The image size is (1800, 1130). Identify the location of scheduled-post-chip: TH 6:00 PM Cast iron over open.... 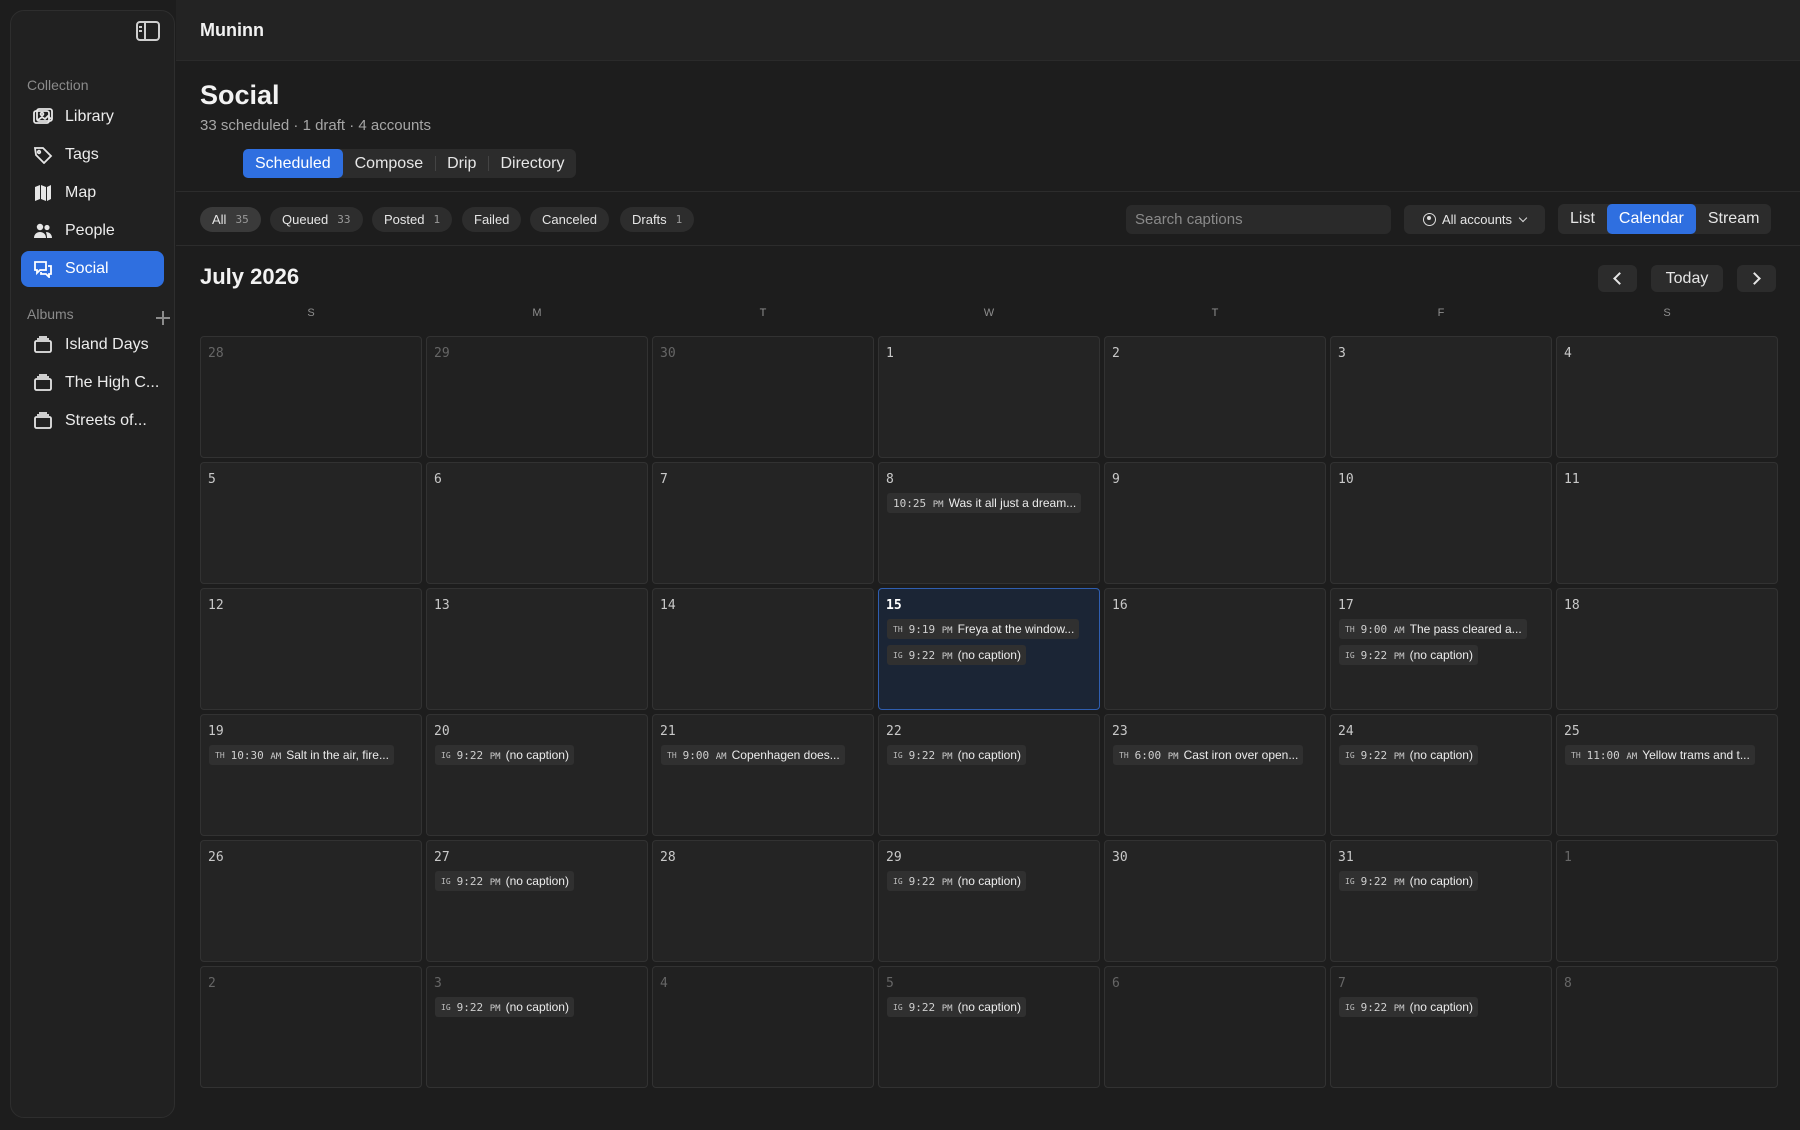
(1208, 755).